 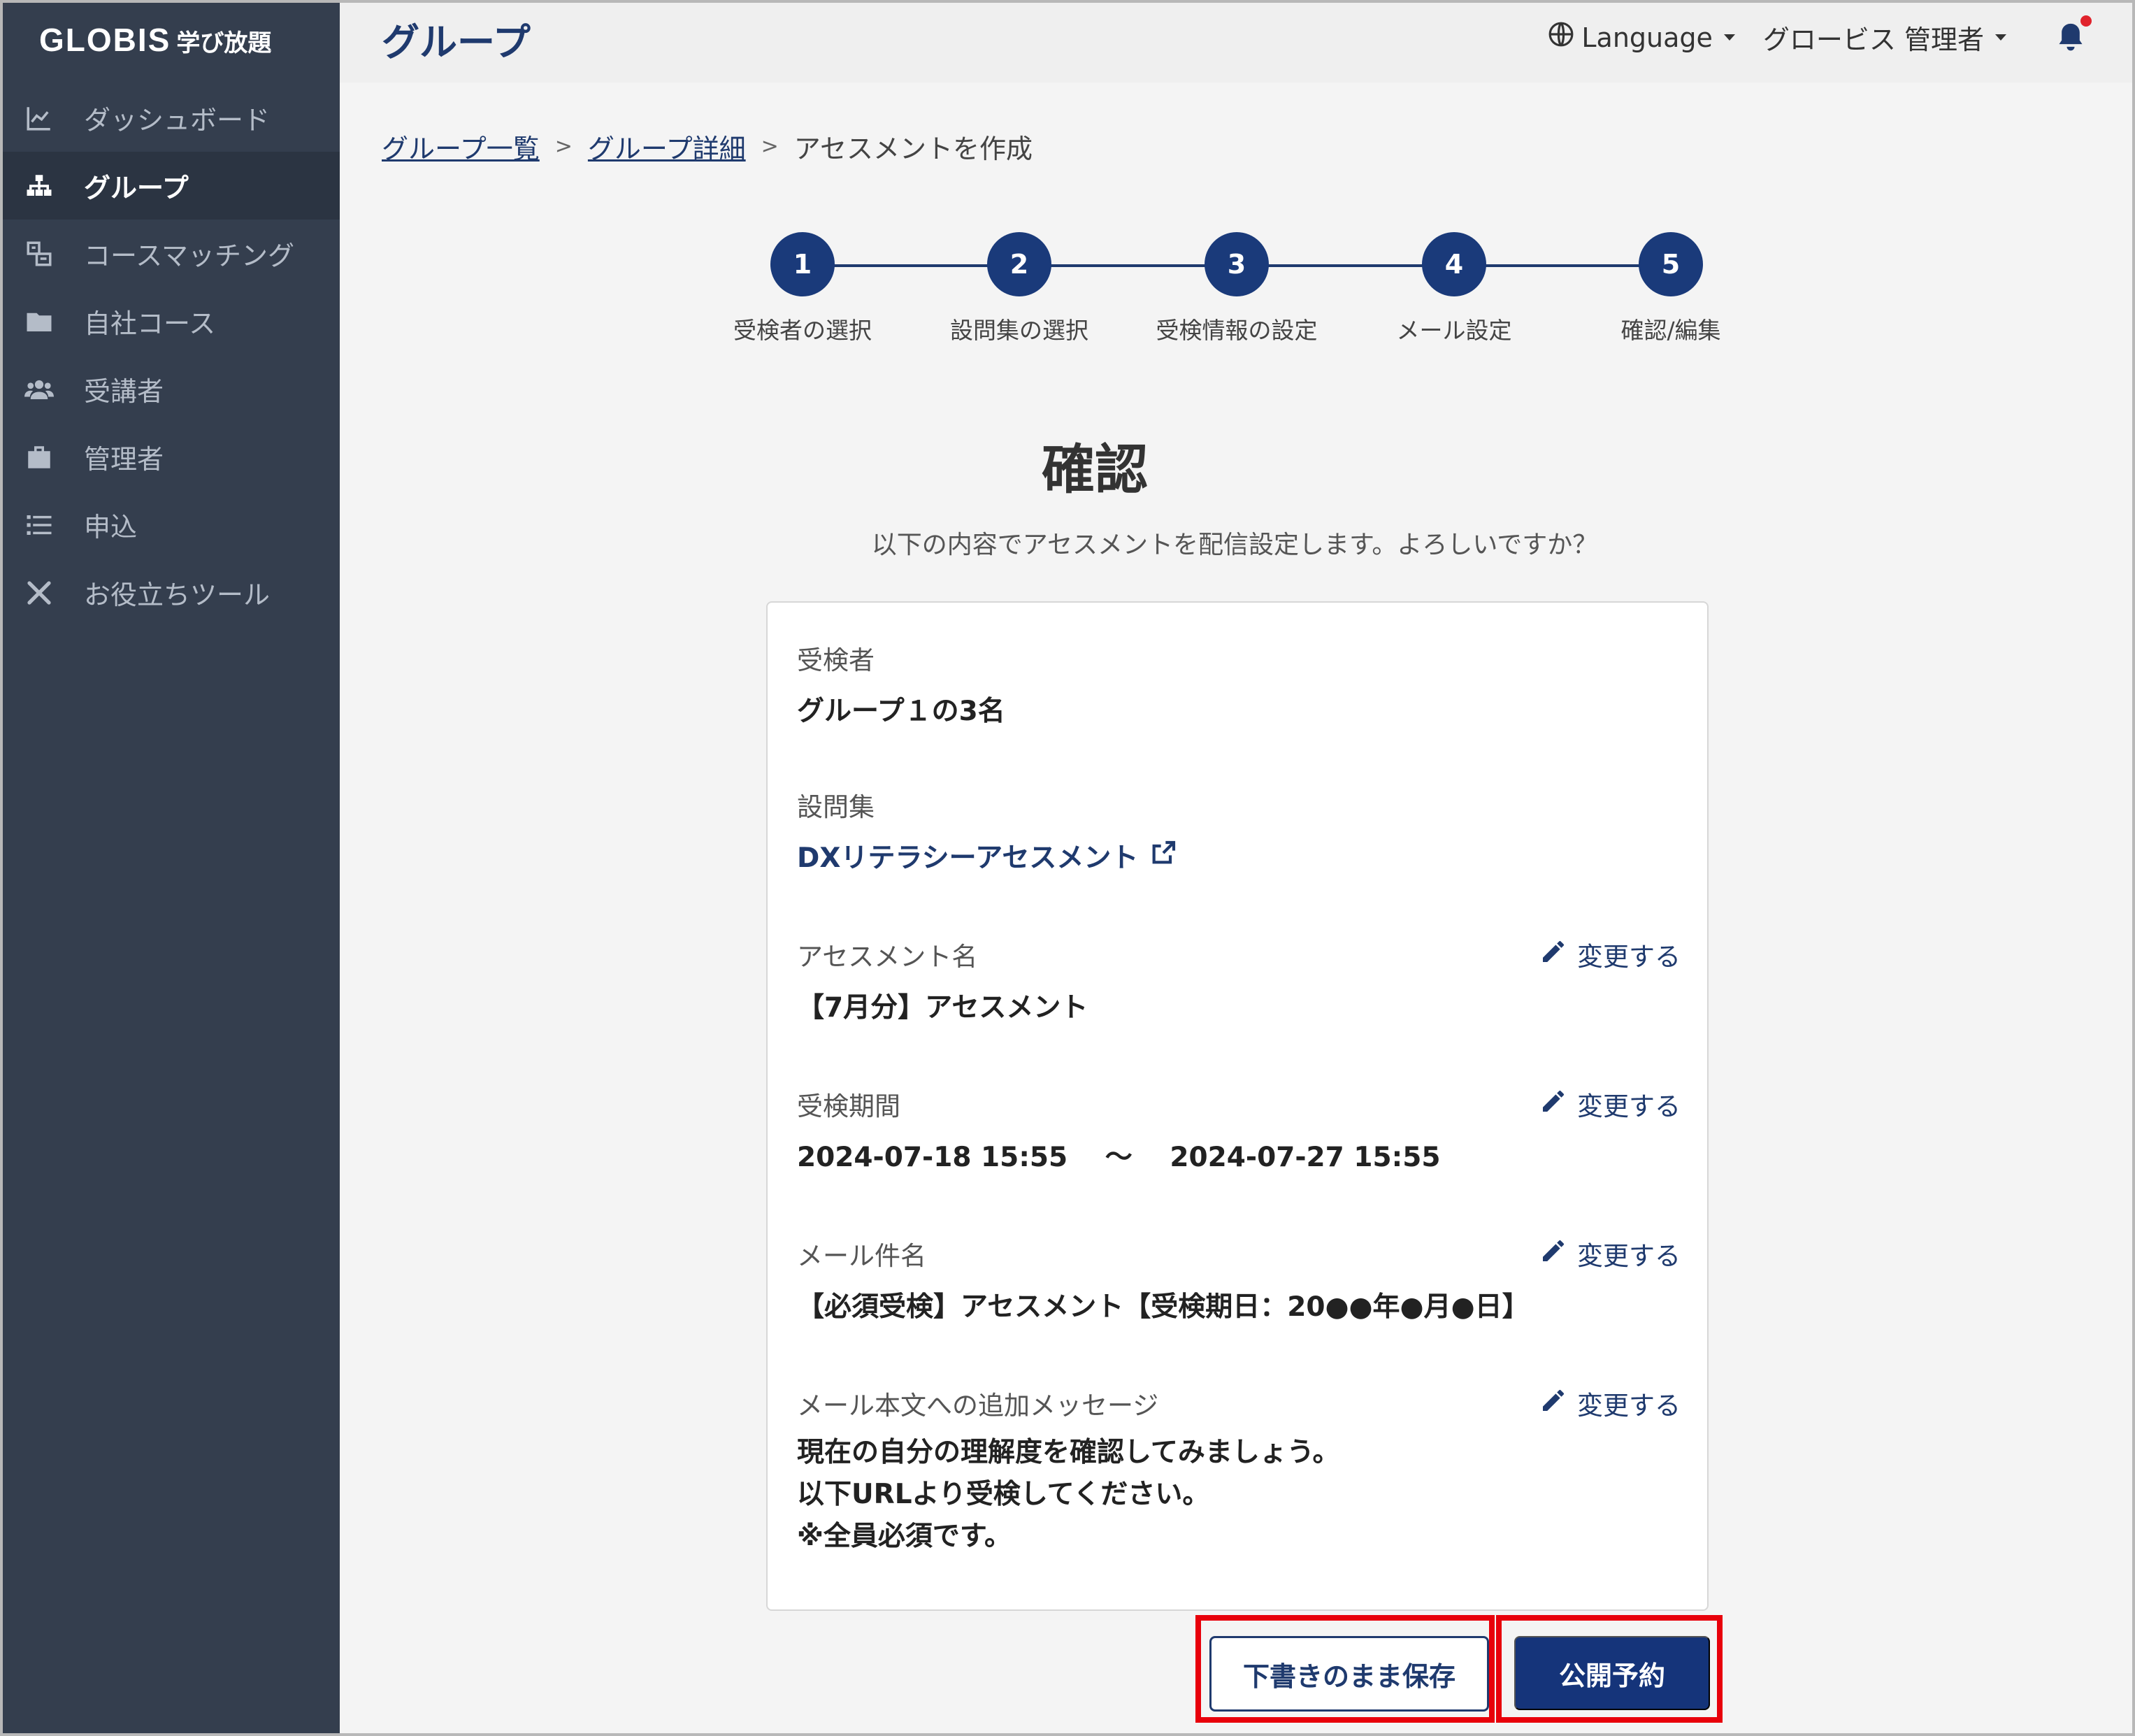 I want to click on sidebar-item-admins: 管理者, so click(x=170, y=457).